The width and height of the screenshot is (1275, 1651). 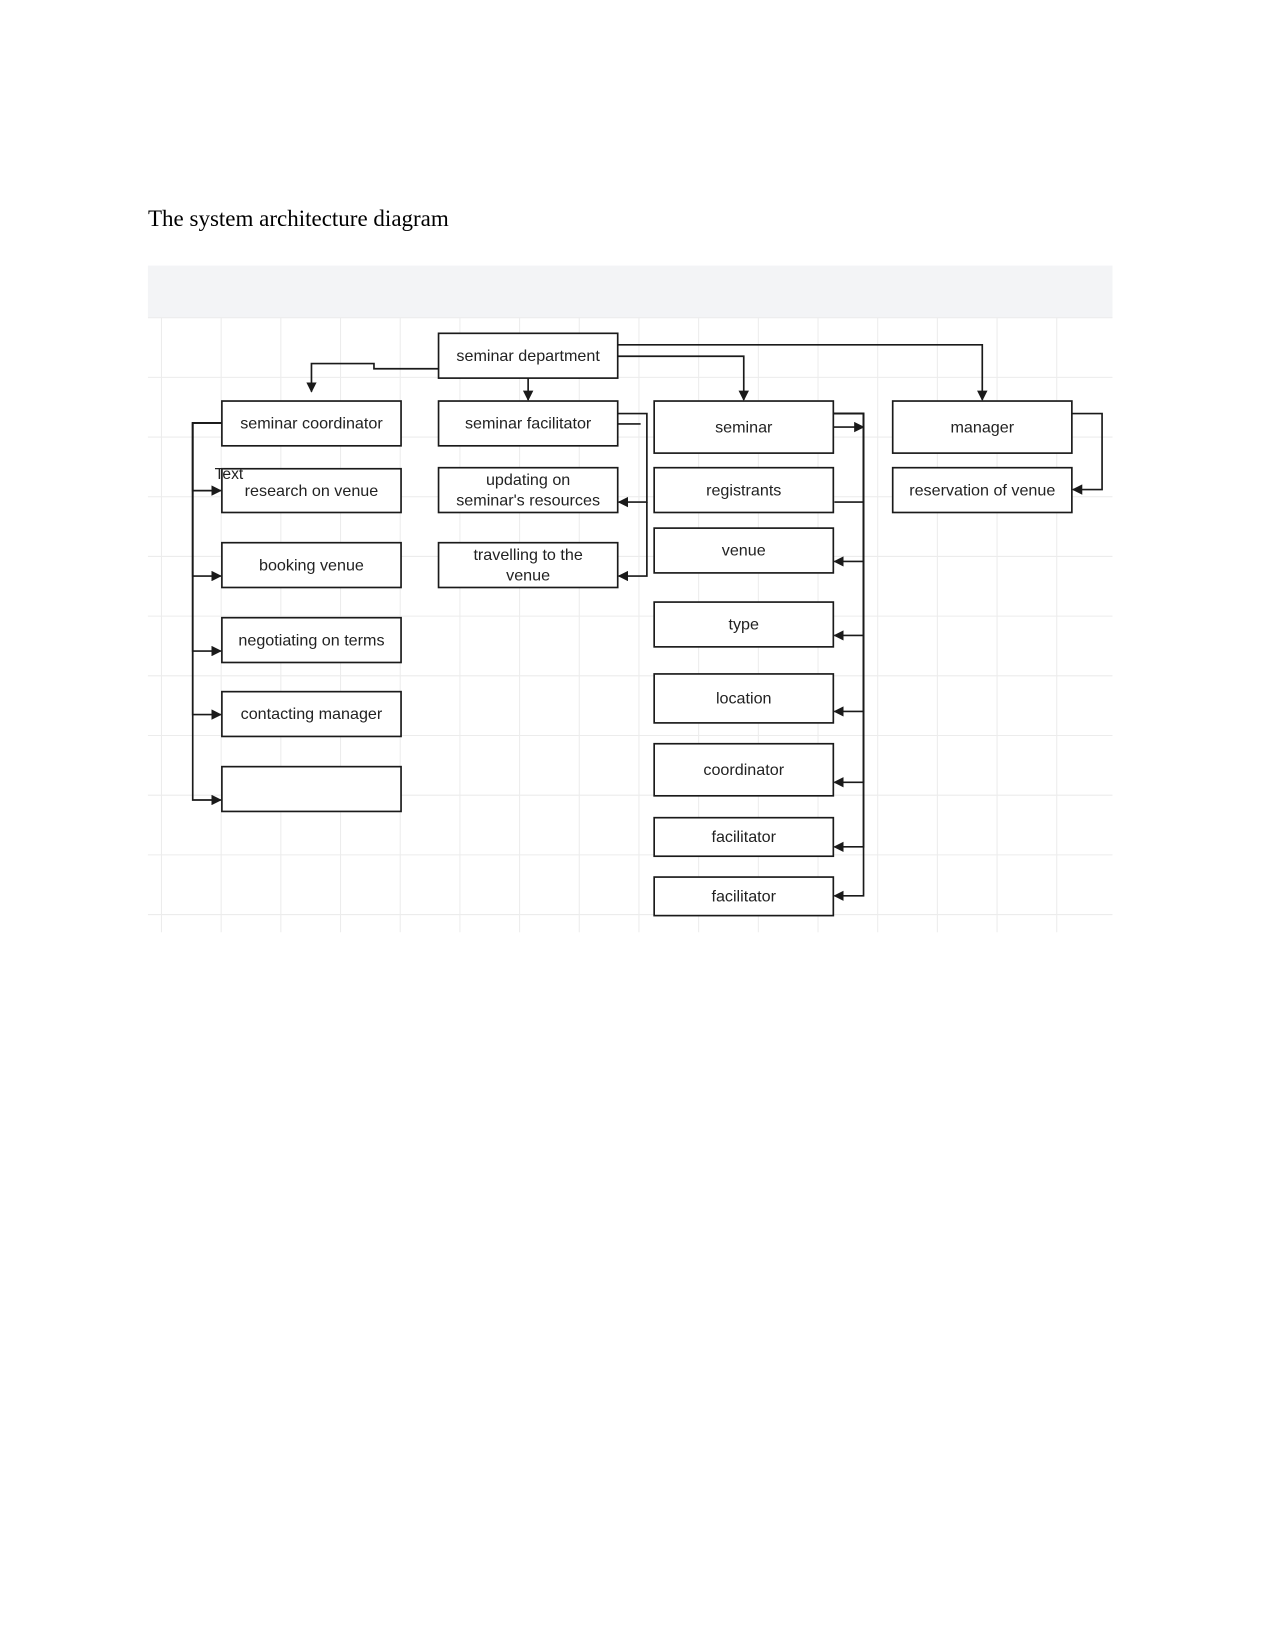 I want to click on node-reservation: reservation of venue, so click(x=982, y=490).